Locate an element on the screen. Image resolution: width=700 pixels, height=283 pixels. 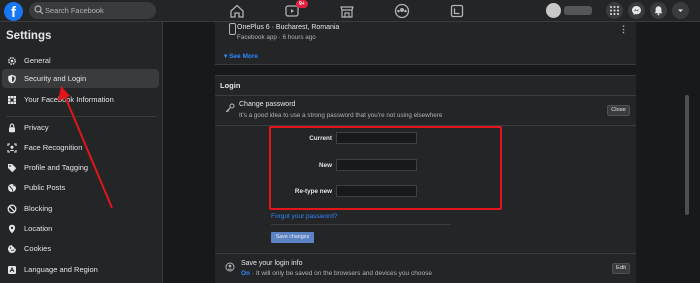
close-button: Close is located at coordinates (618, 110).